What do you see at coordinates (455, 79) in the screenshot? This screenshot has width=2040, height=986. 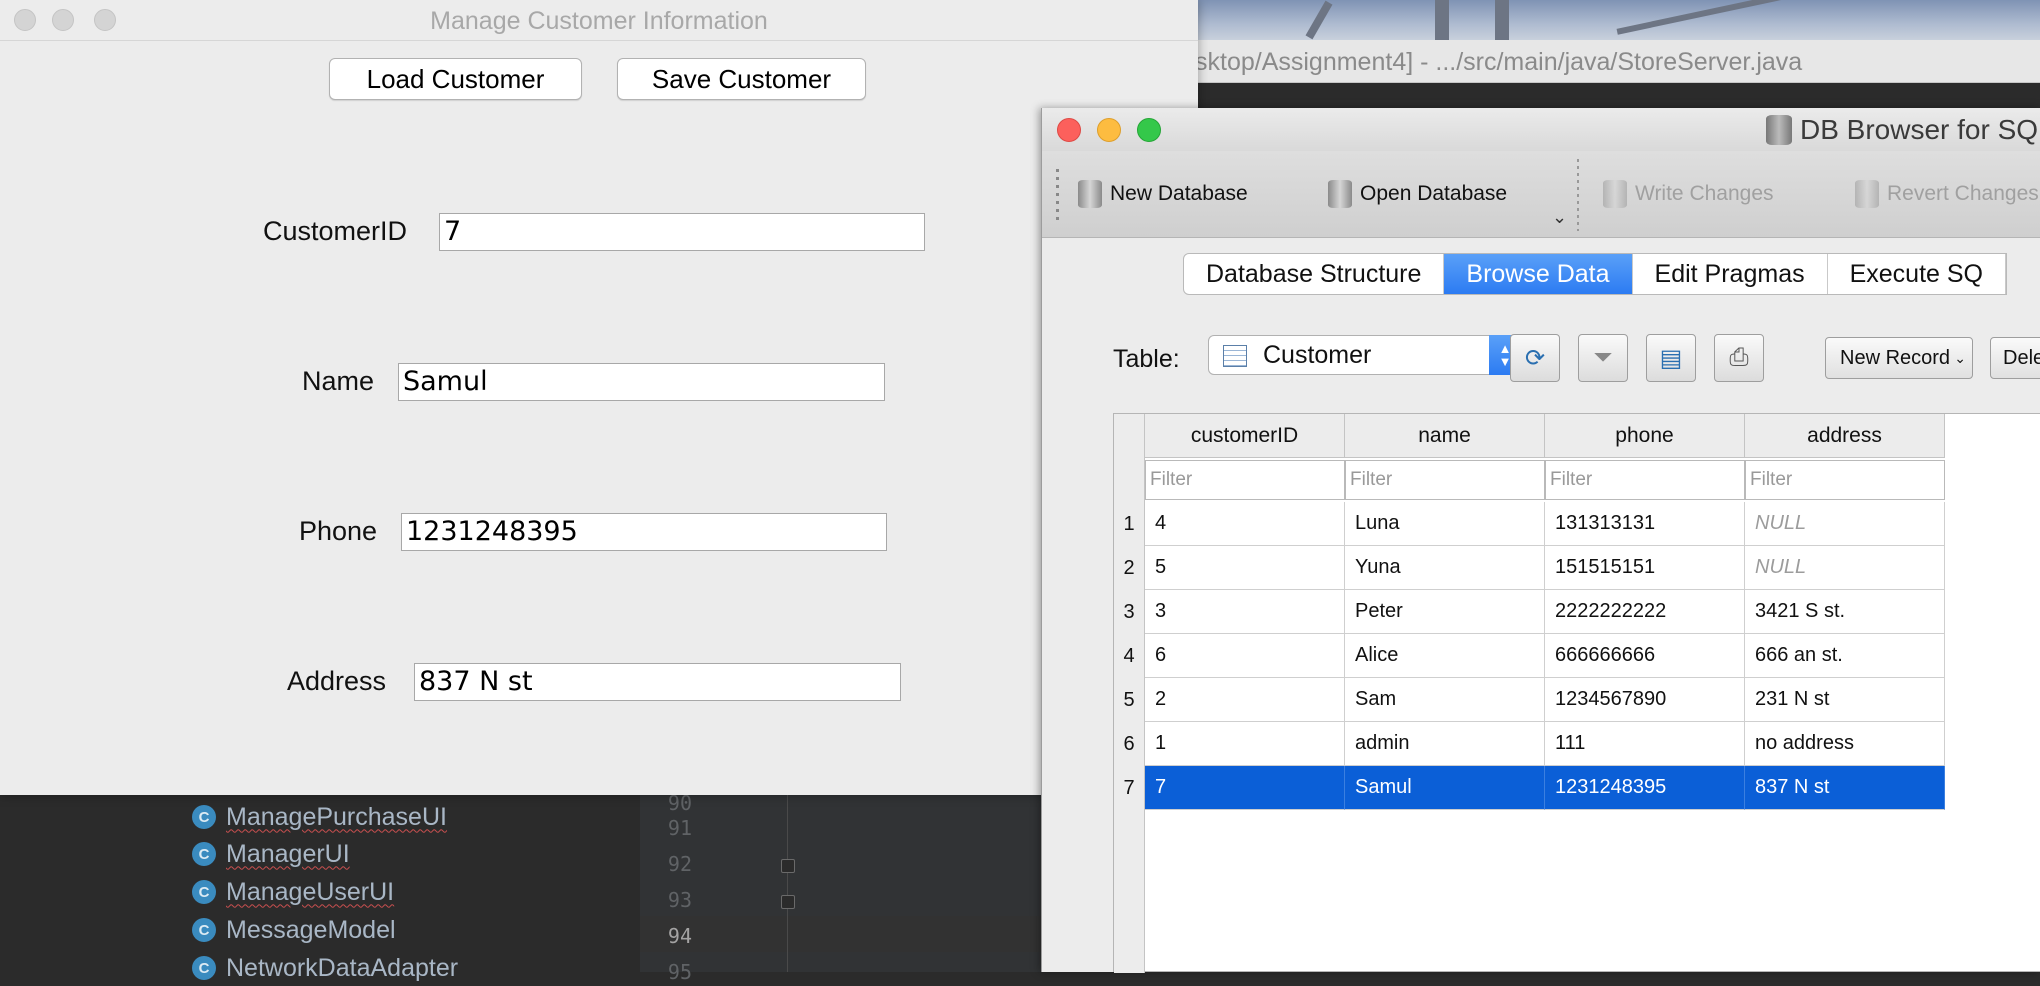 I see `load-customer-button: Load Customer` at bounding box center [455, 79].